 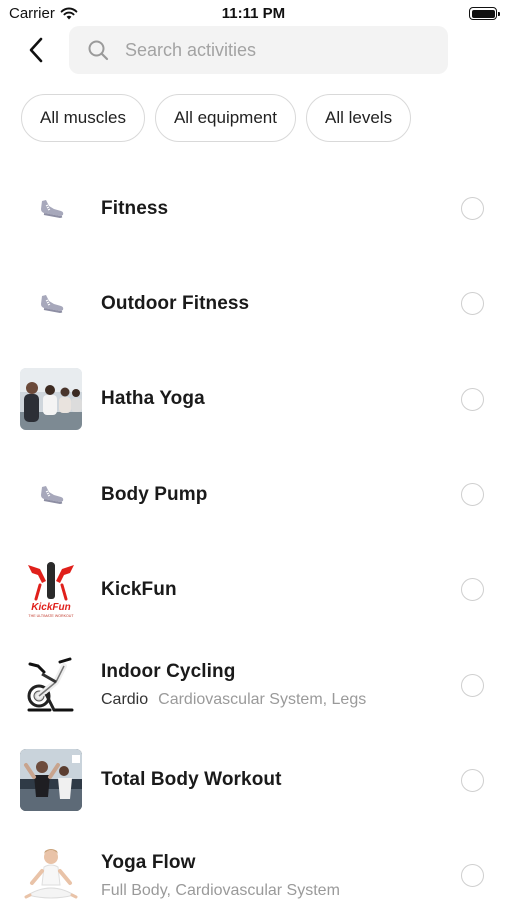 I want to click on stationary-bike-icon, so click(x=51, y=685).